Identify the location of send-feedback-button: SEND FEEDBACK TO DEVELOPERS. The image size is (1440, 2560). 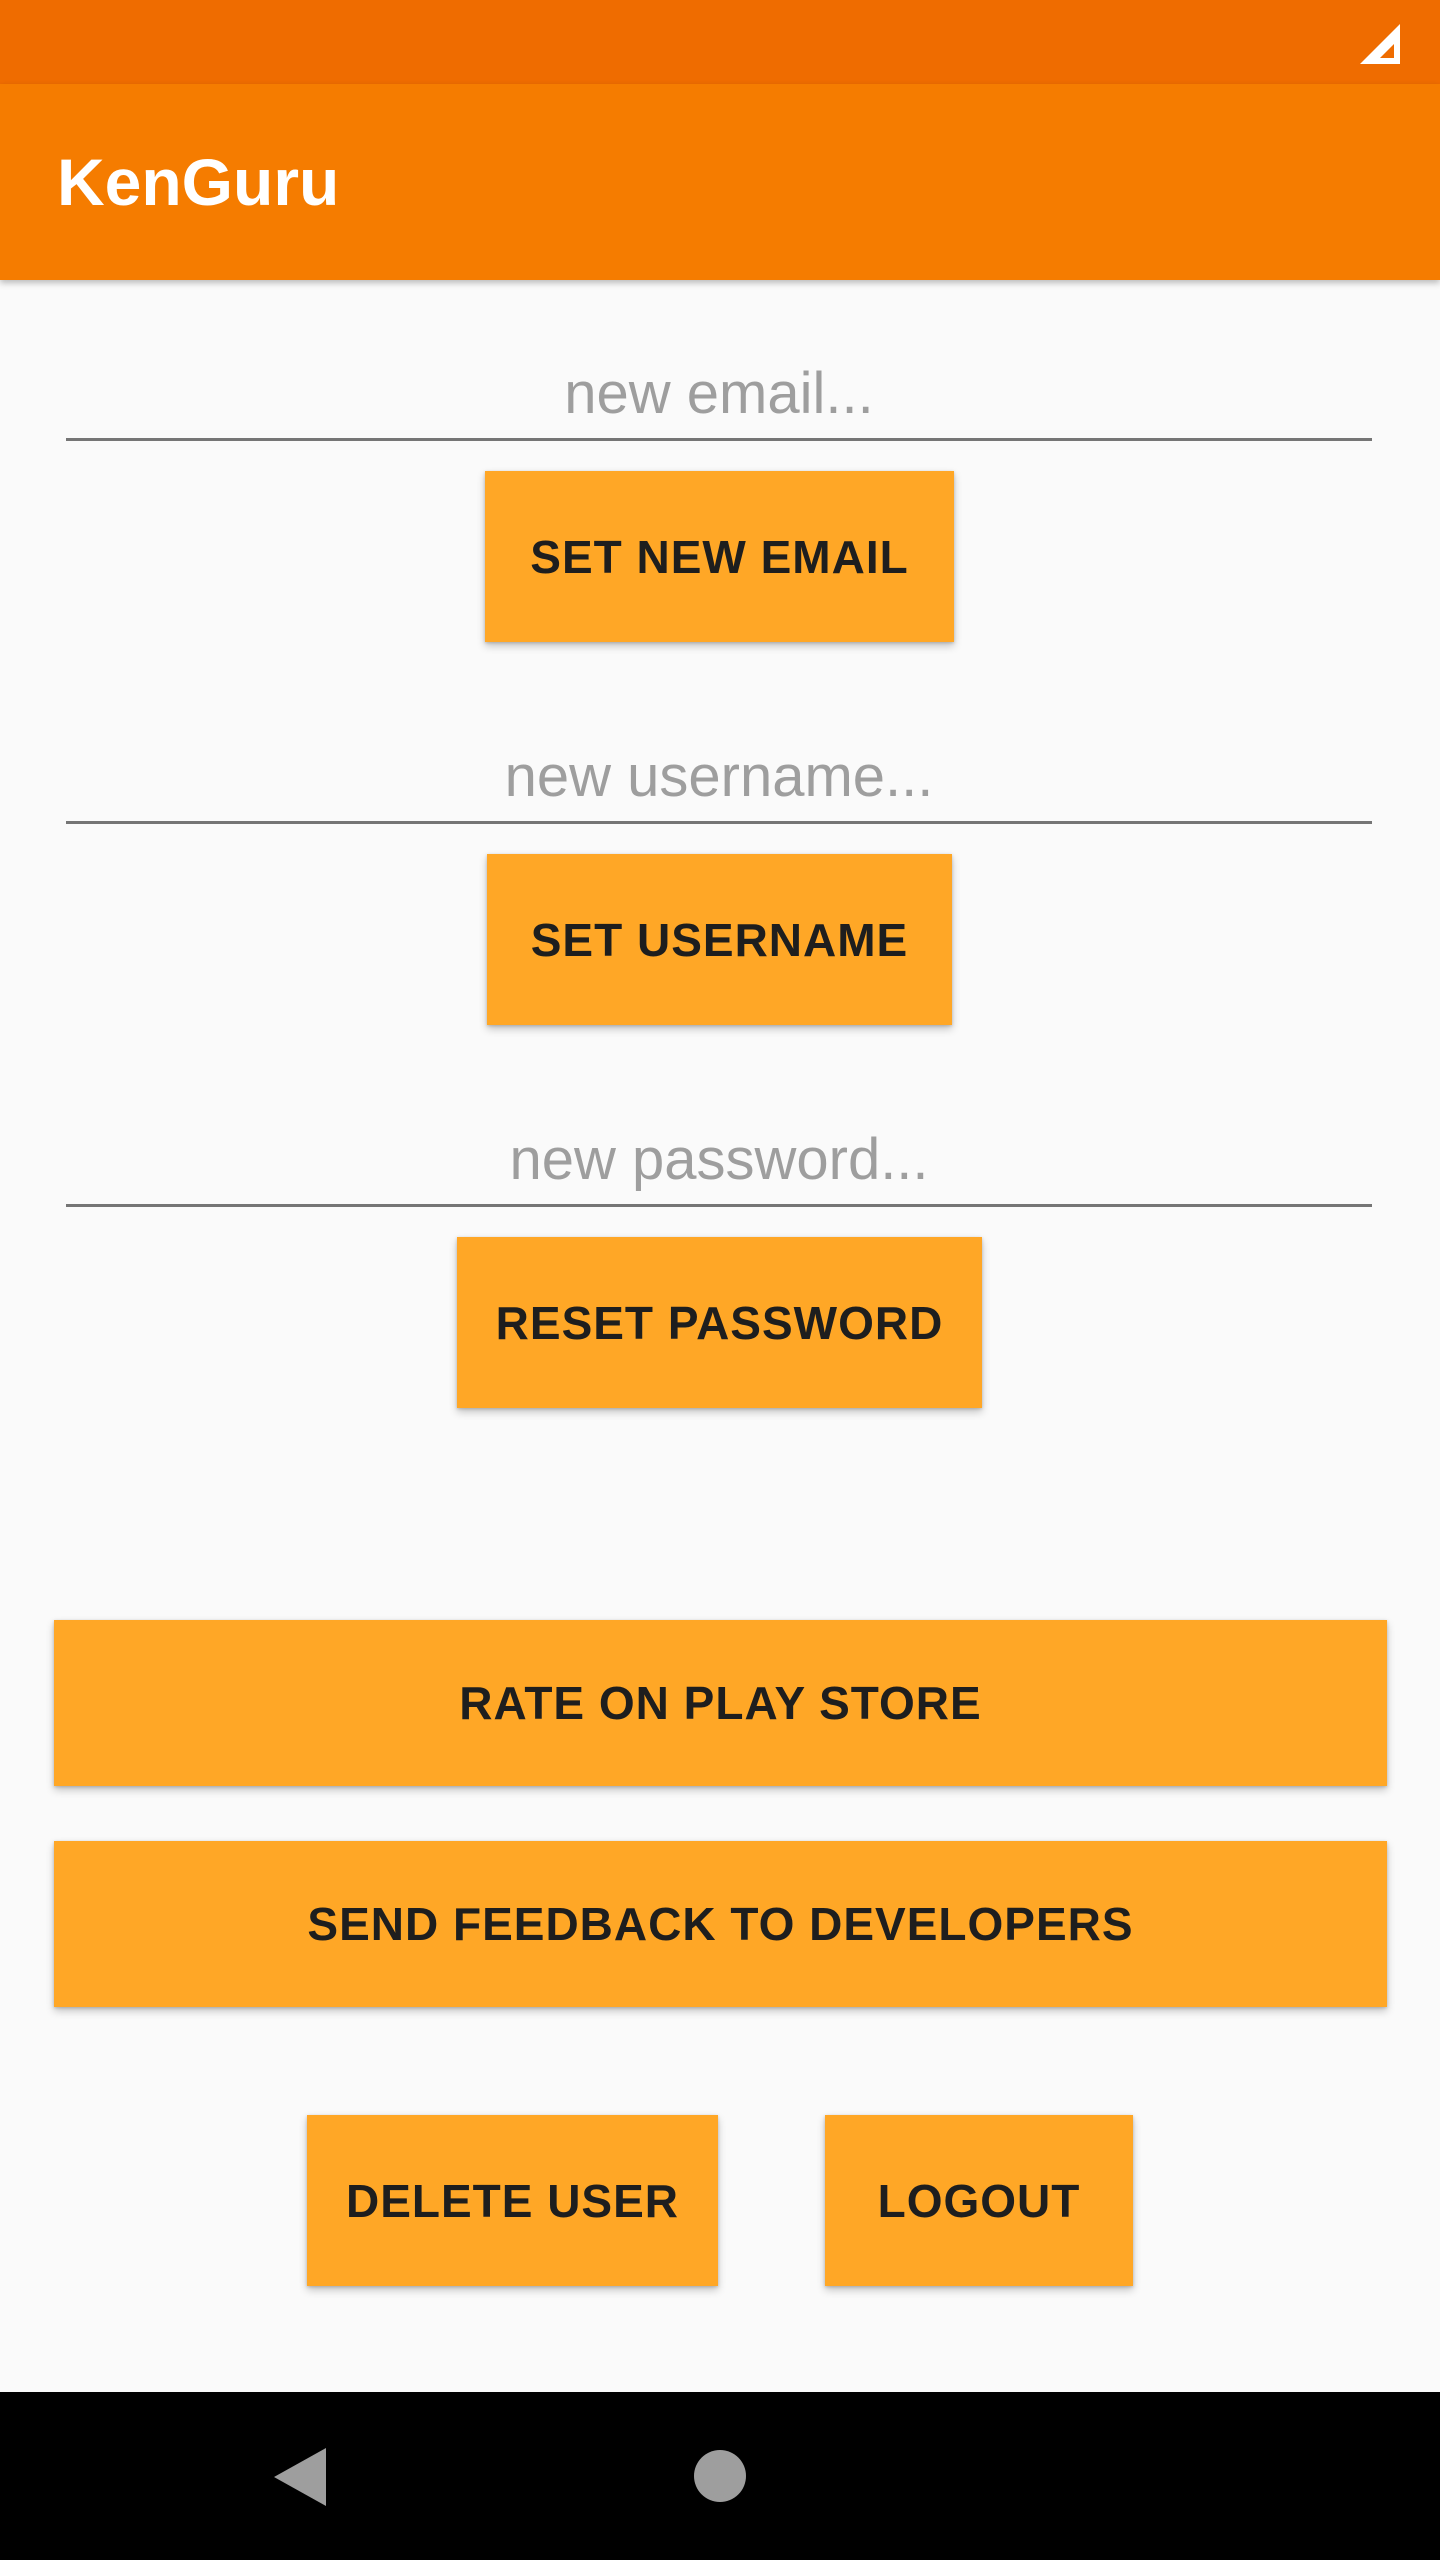
(720, 1924).